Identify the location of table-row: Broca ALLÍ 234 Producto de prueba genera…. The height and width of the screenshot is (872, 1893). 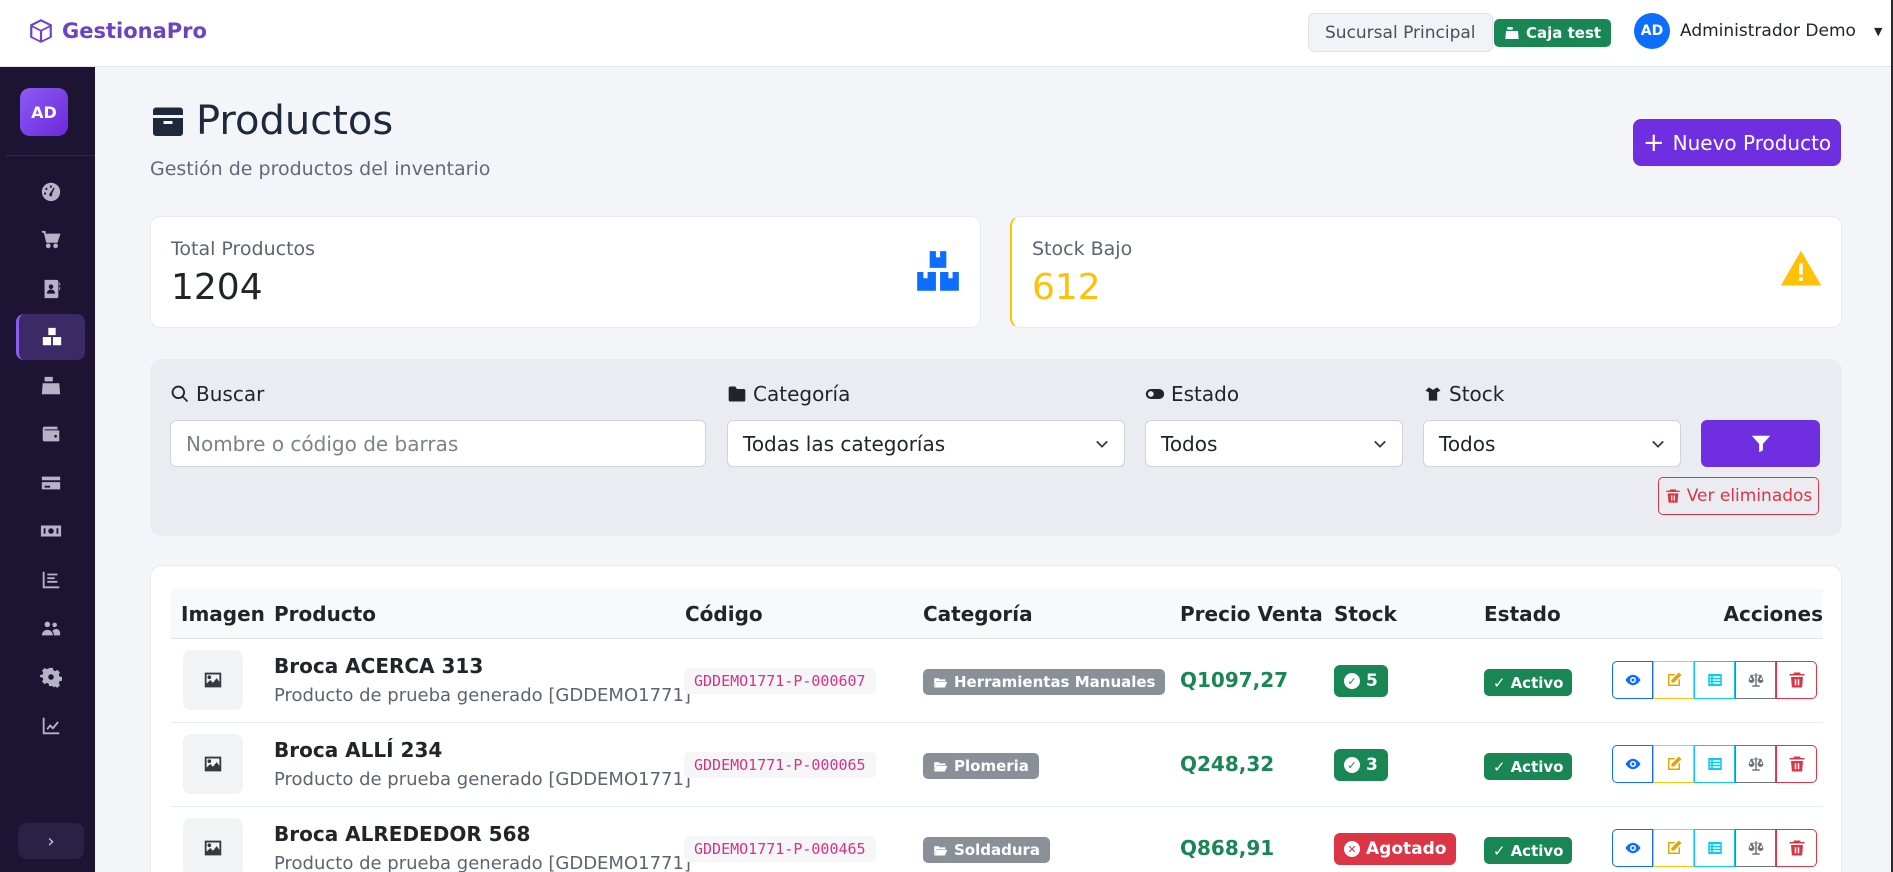
(997, 765).